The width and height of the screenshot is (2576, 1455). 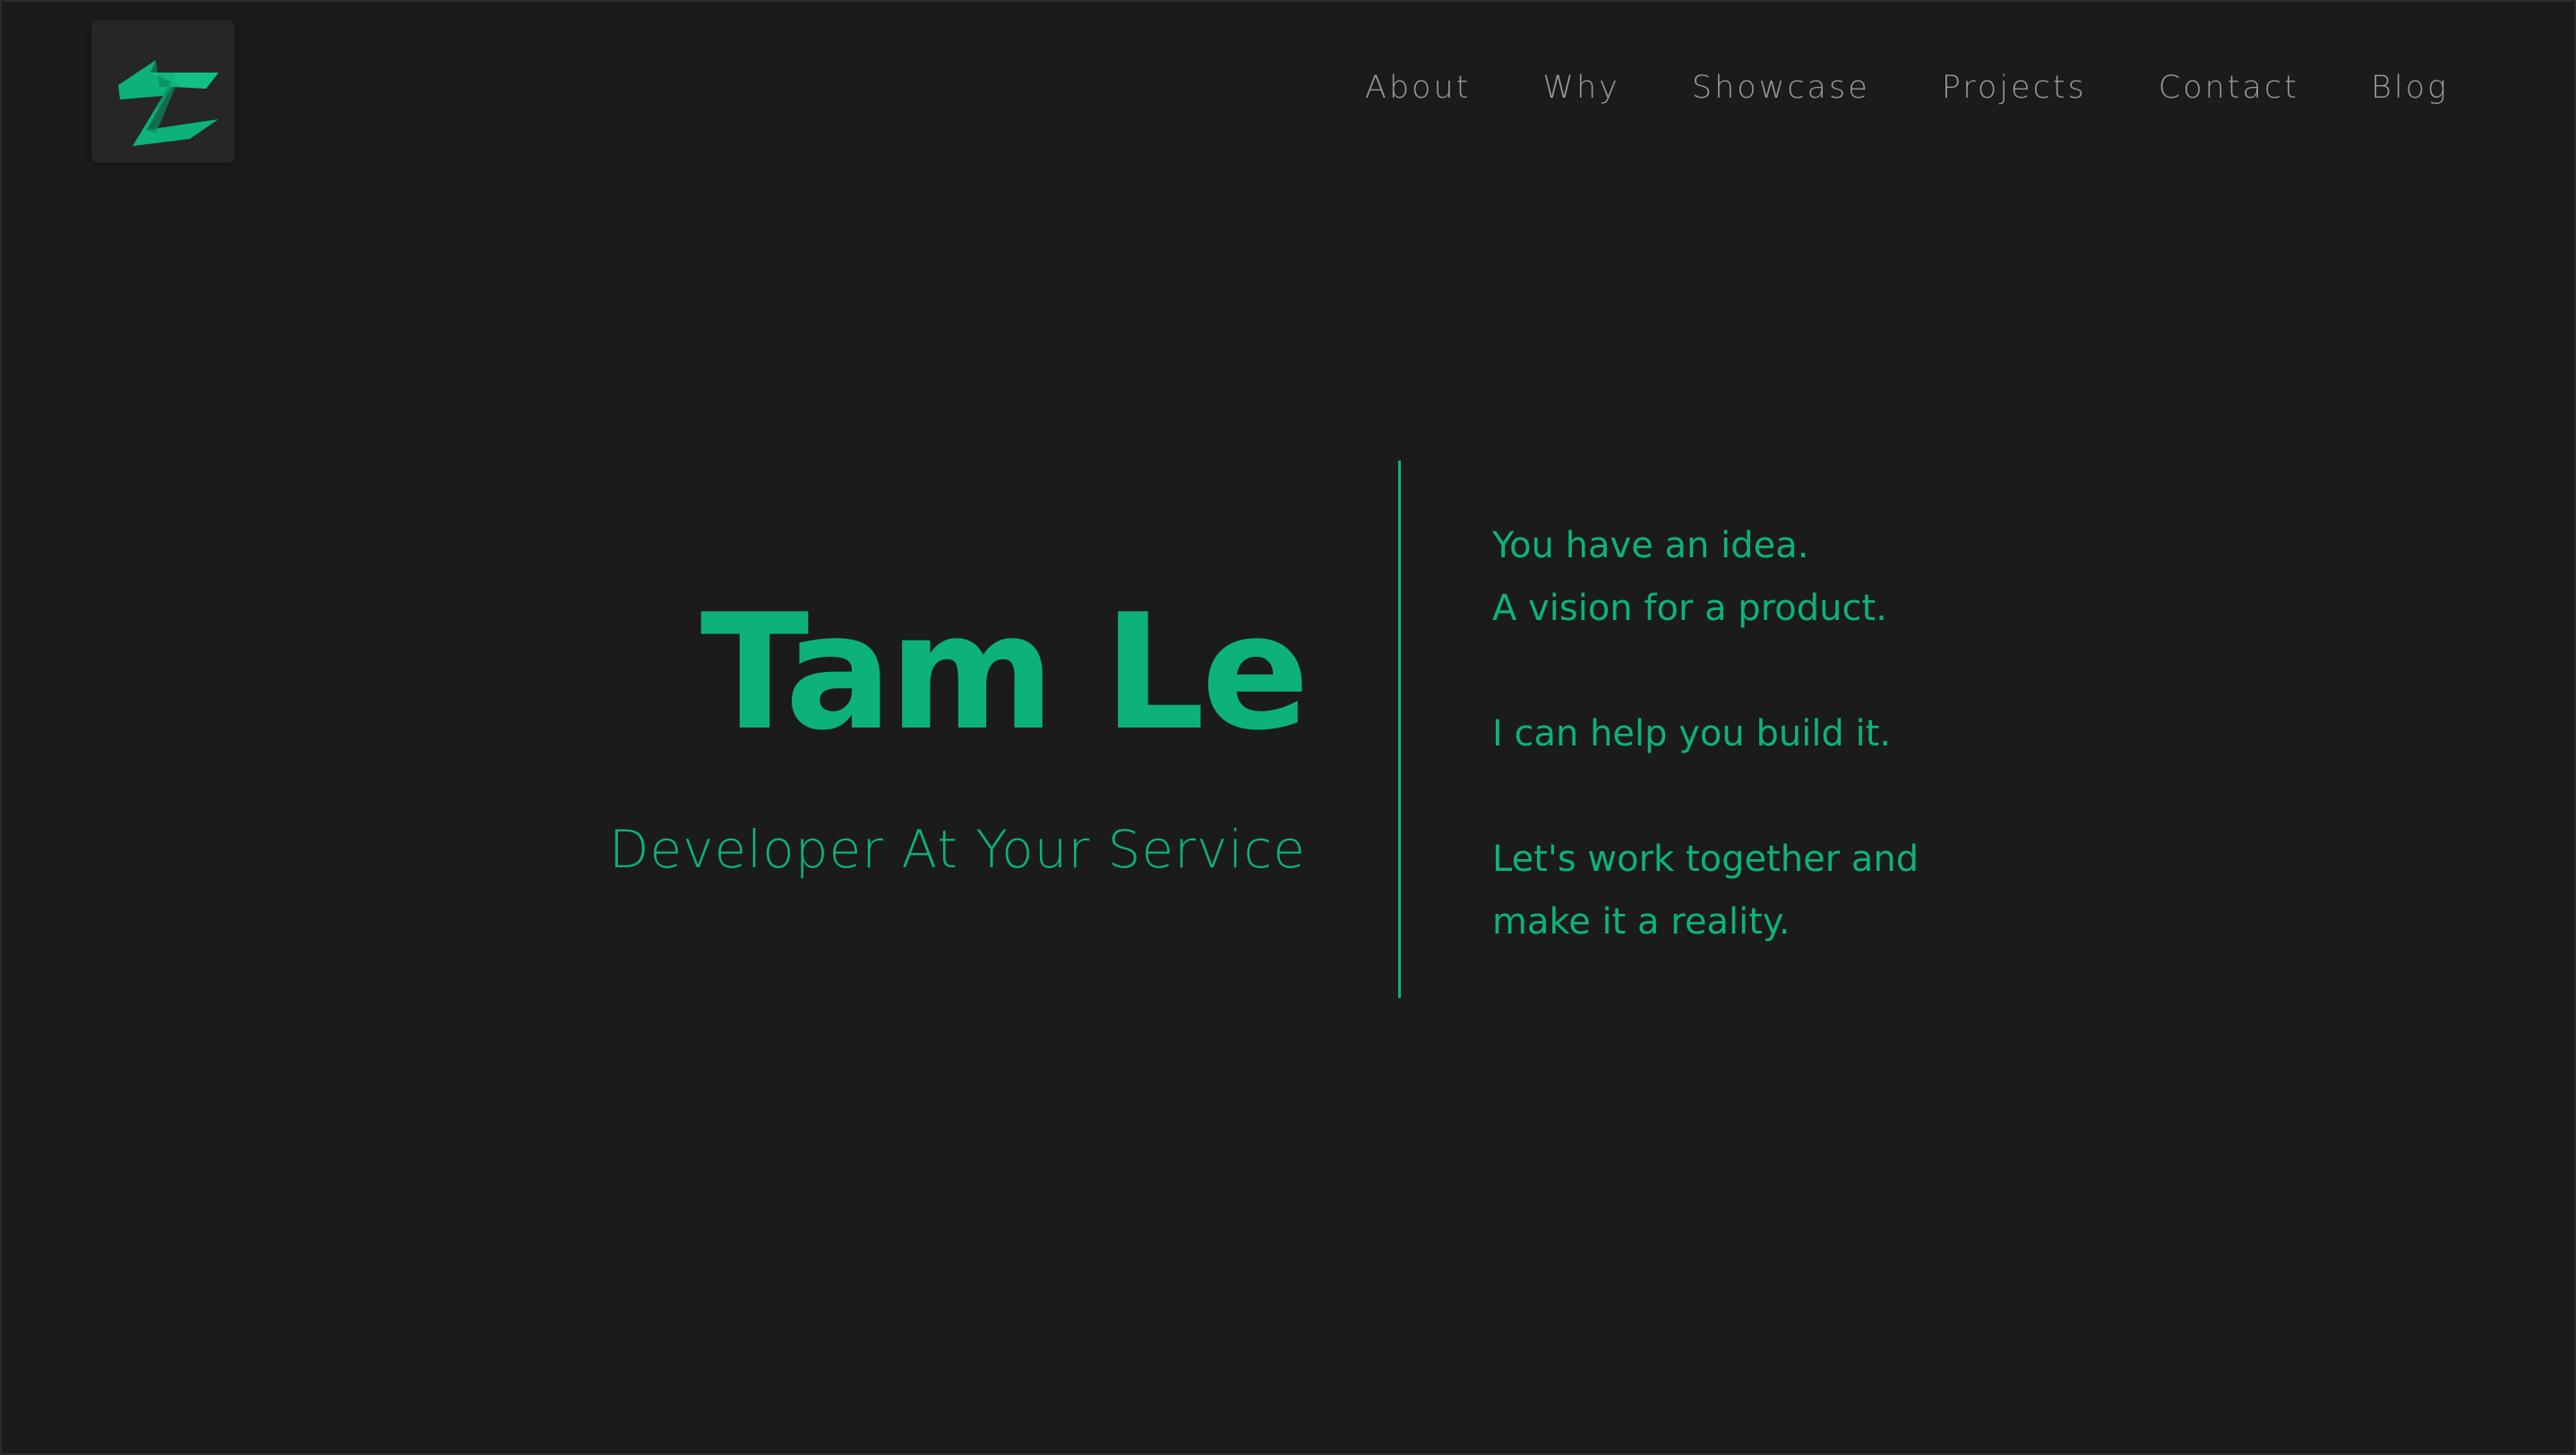 What do you see at coordinates (2410, 88) in the screenshot?
I see `nav-link-blog: Blog` at bounding box center [2410, 88].